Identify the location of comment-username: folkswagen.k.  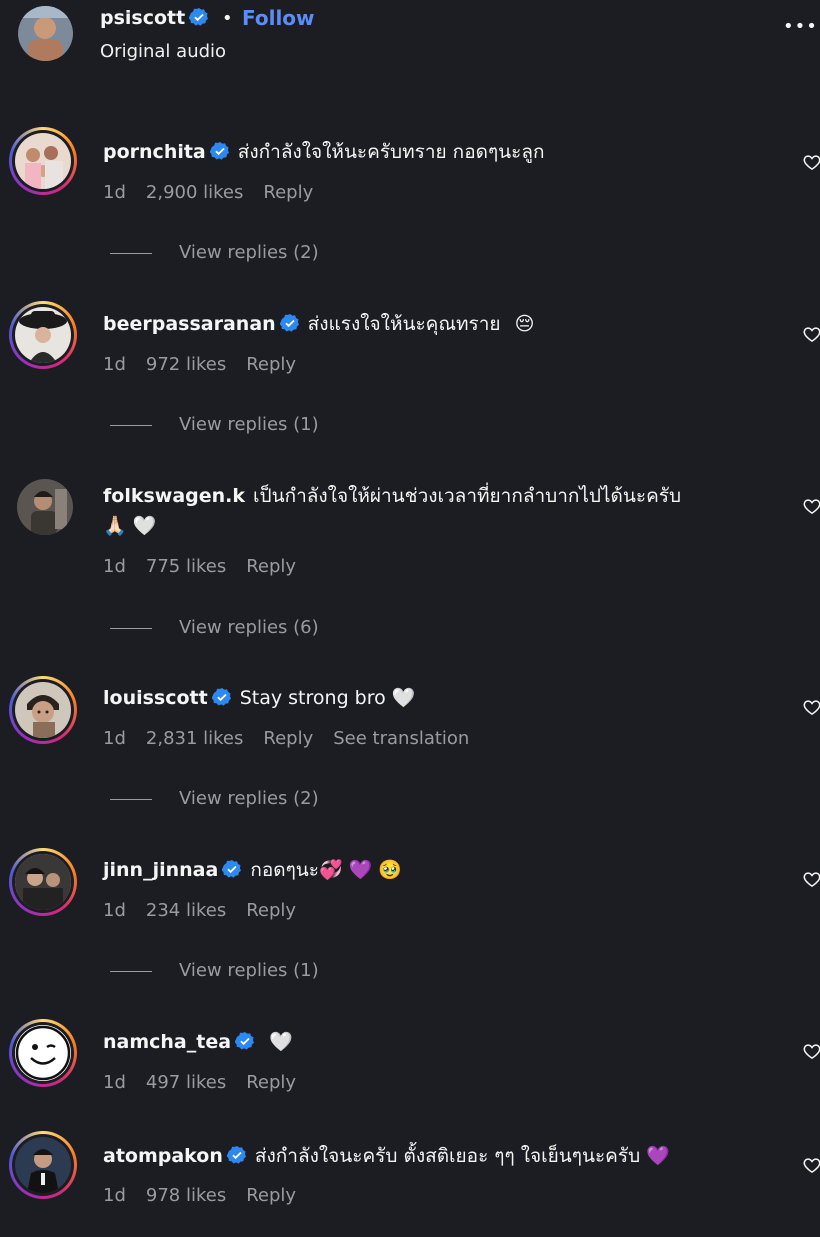
(174, 496).